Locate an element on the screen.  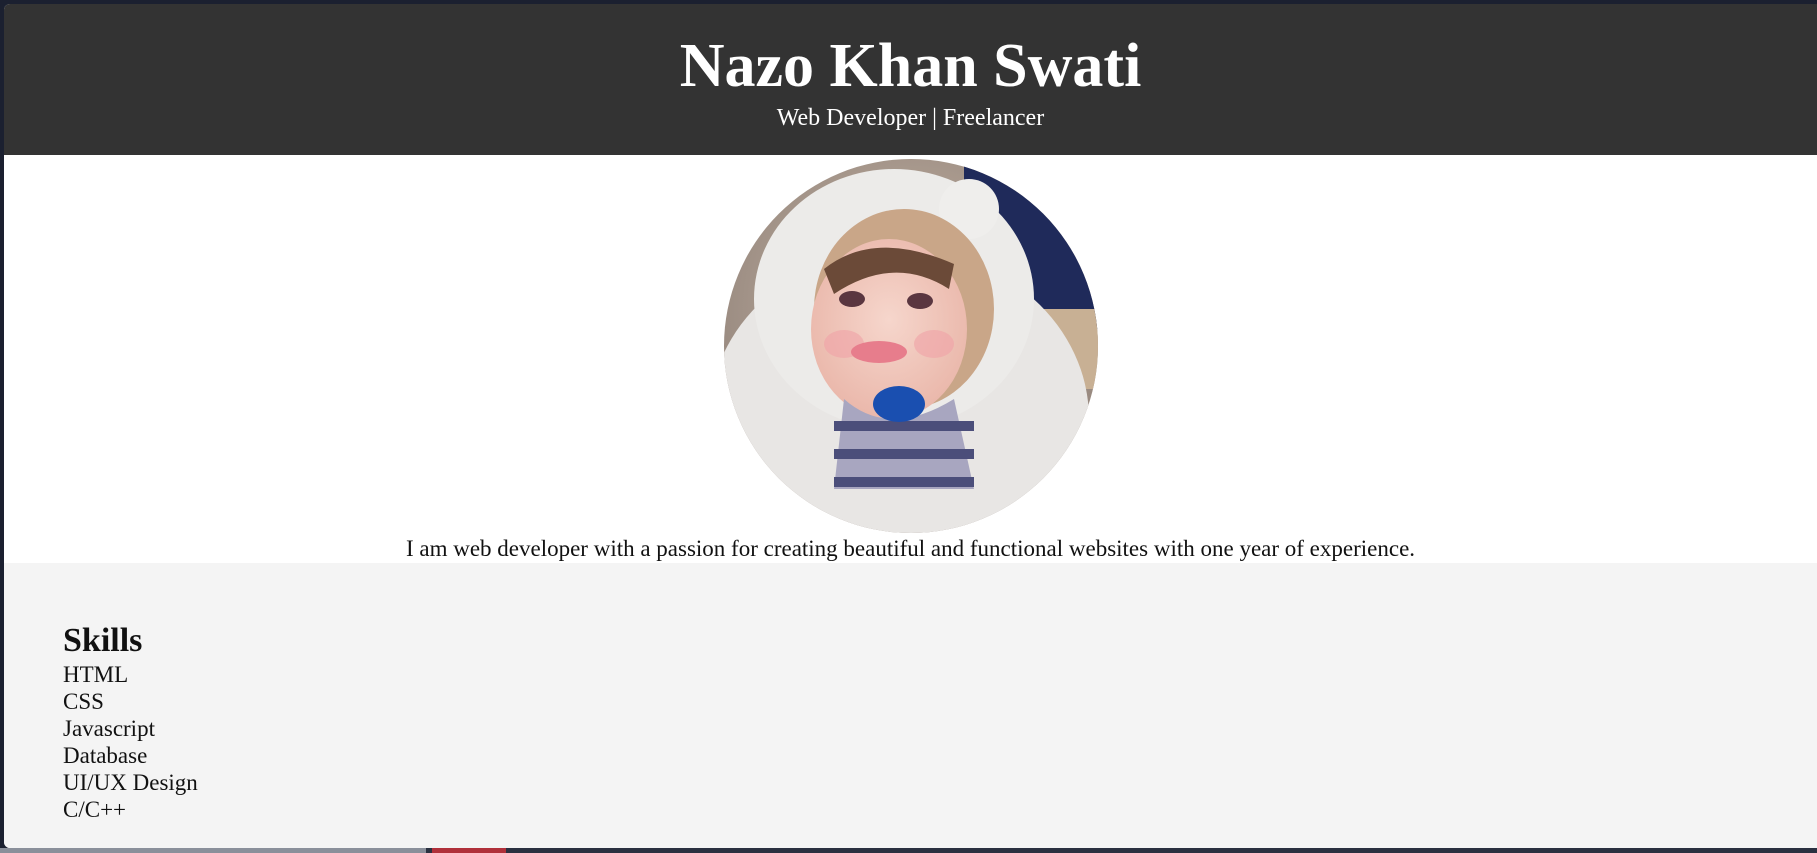
taskbar is located at coordinates (908, 850).